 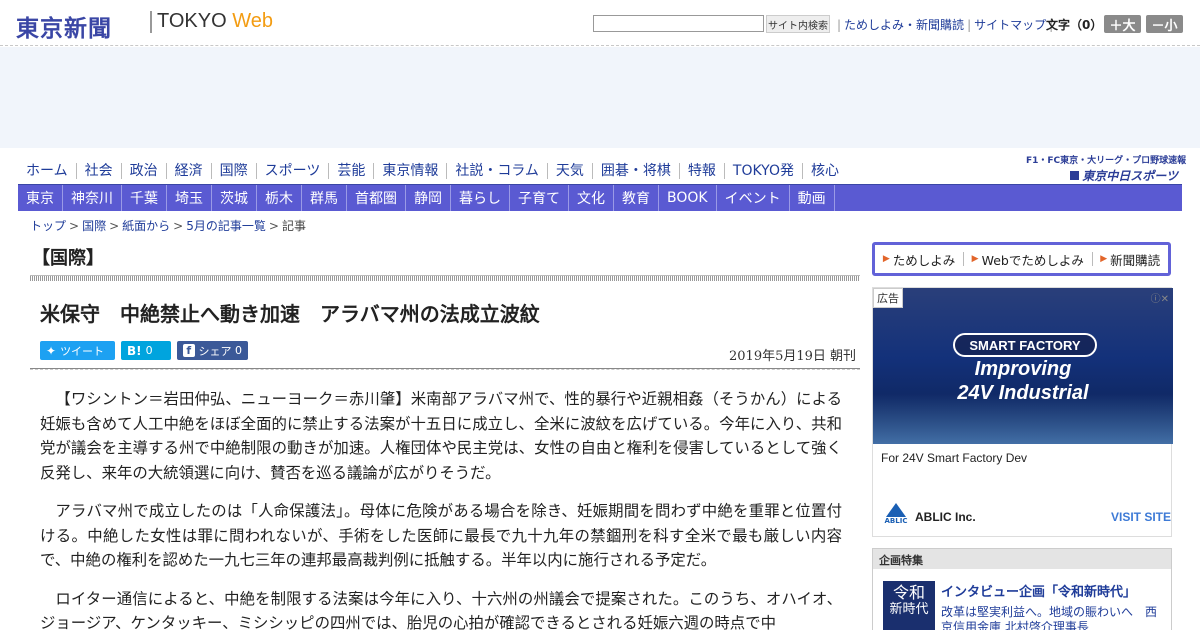 I want to click on nav-item-kakushin: 核心, so click(x=824, y=171).